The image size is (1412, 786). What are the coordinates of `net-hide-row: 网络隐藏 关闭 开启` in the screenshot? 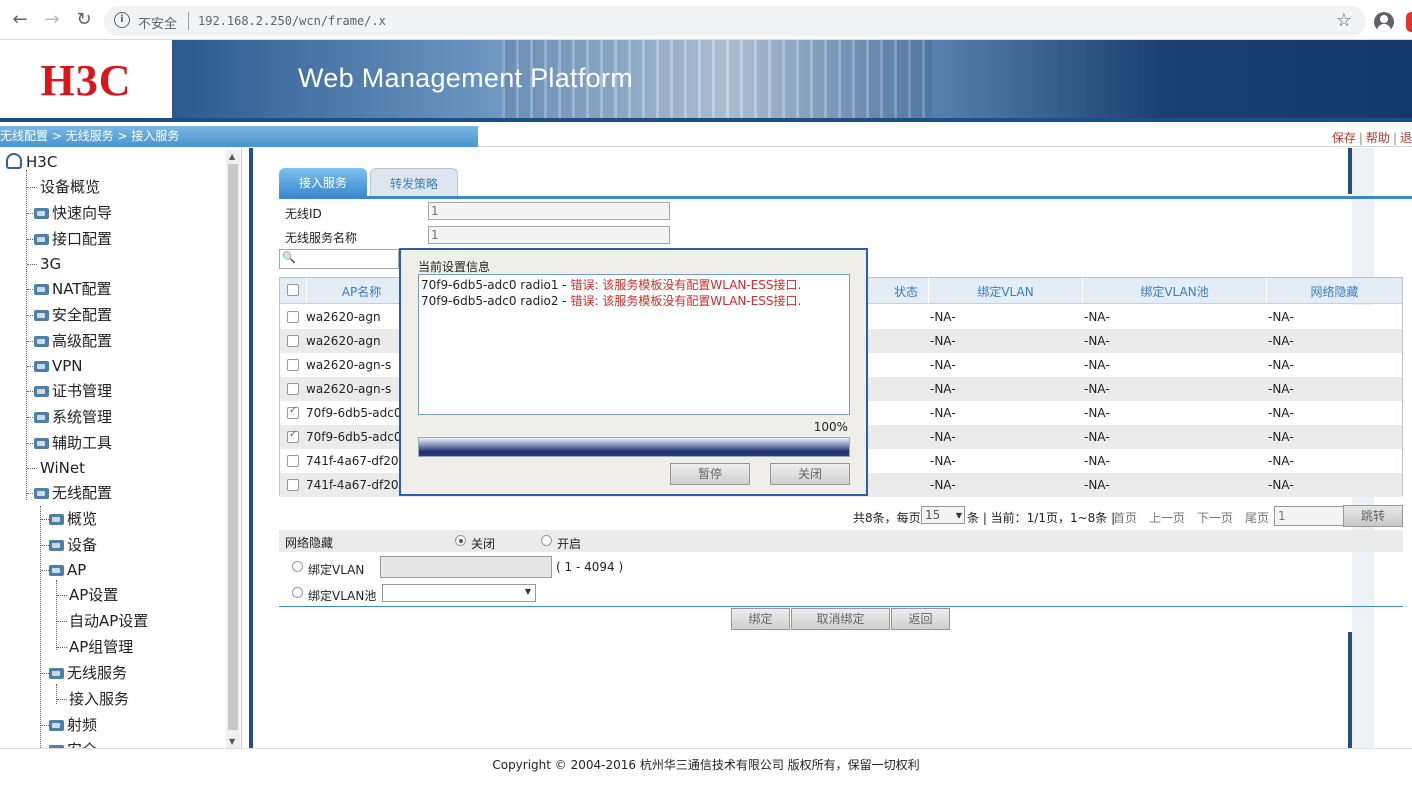 It's located at (841, 541).